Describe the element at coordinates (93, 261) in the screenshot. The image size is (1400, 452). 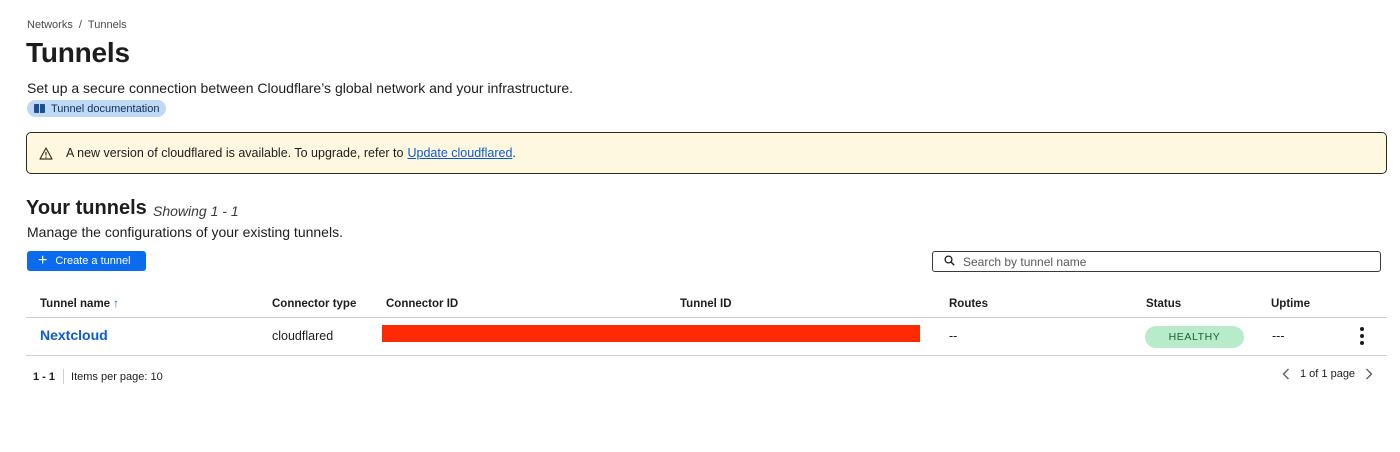
I see `create-tunnel-label: Create a tunnel` at that location.